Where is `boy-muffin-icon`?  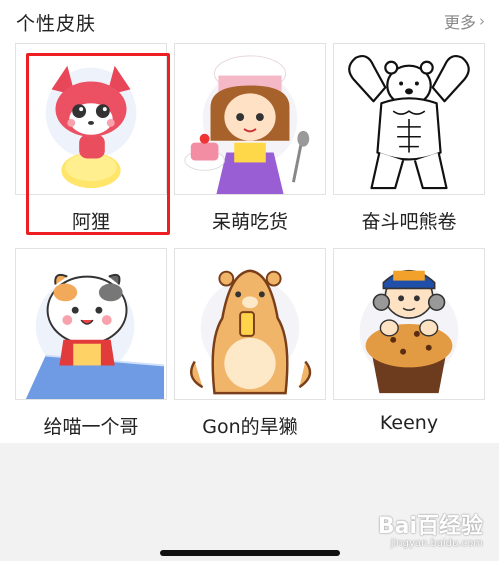
boy-muffin-icon is located at coordinates (409, 331).